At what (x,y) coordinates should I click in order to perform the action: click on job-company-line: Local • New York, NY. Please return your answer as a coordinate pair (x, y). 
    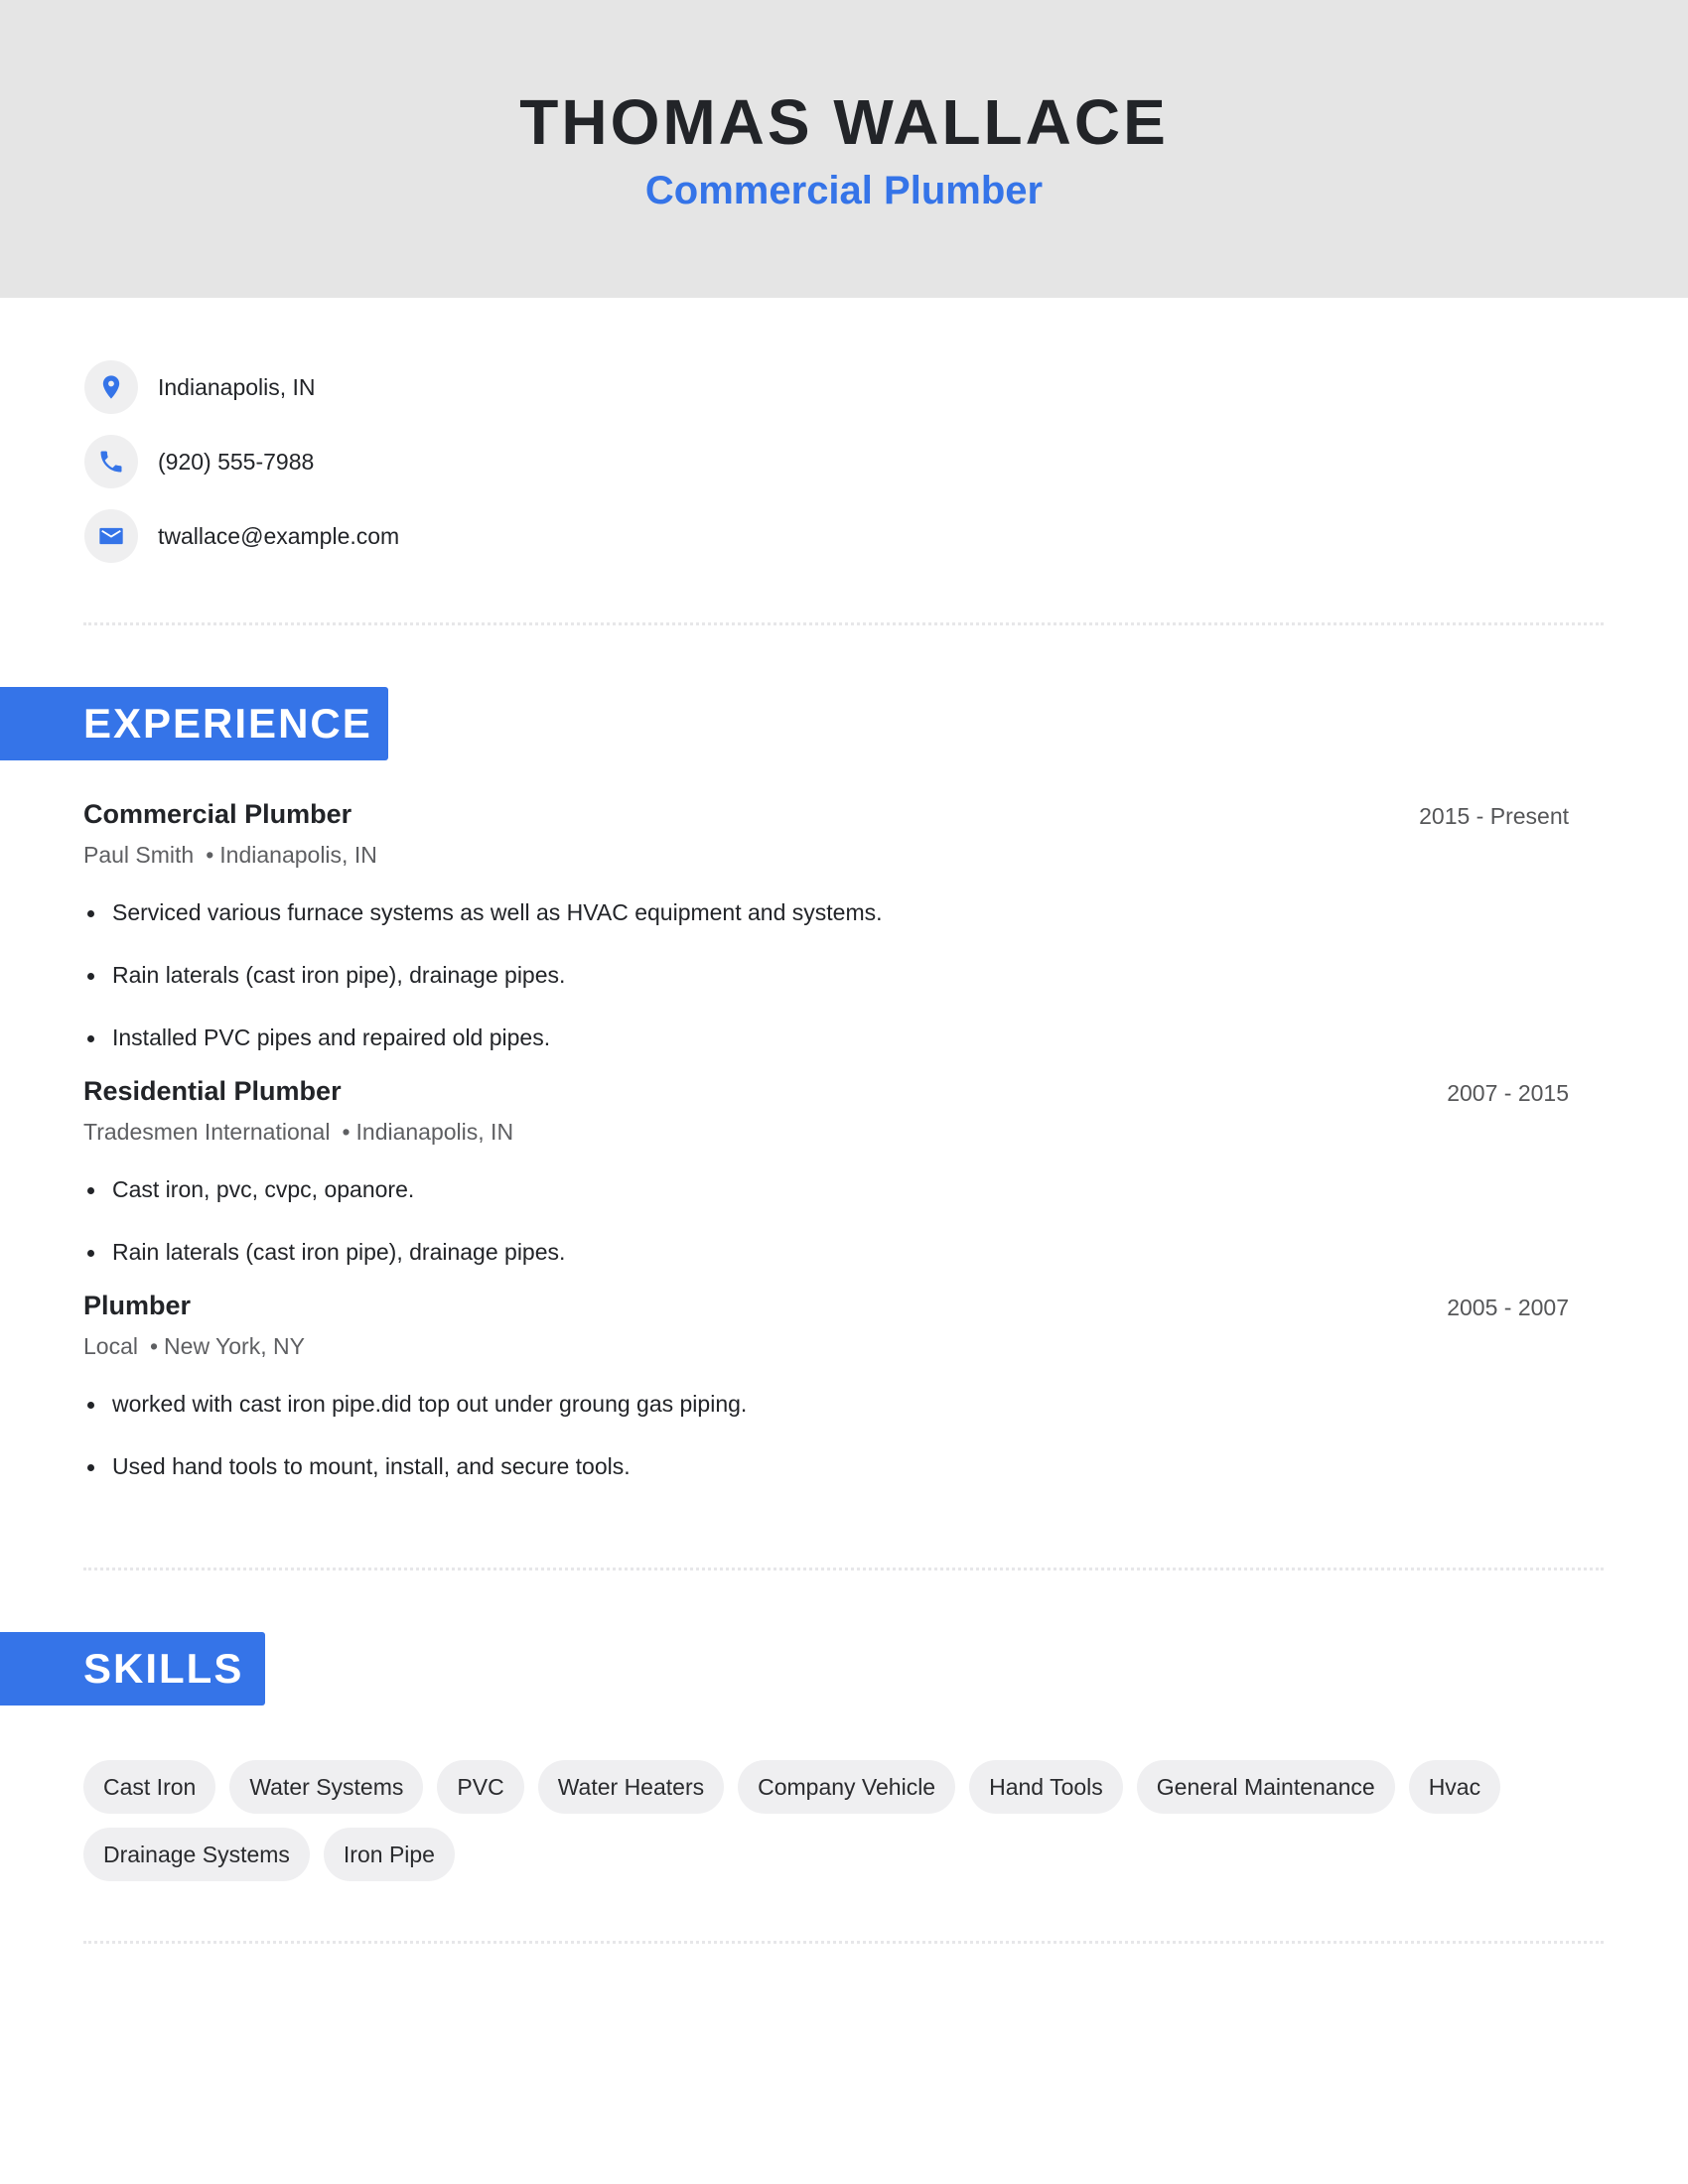
    Looking at the image, I should click on (826, 1346).